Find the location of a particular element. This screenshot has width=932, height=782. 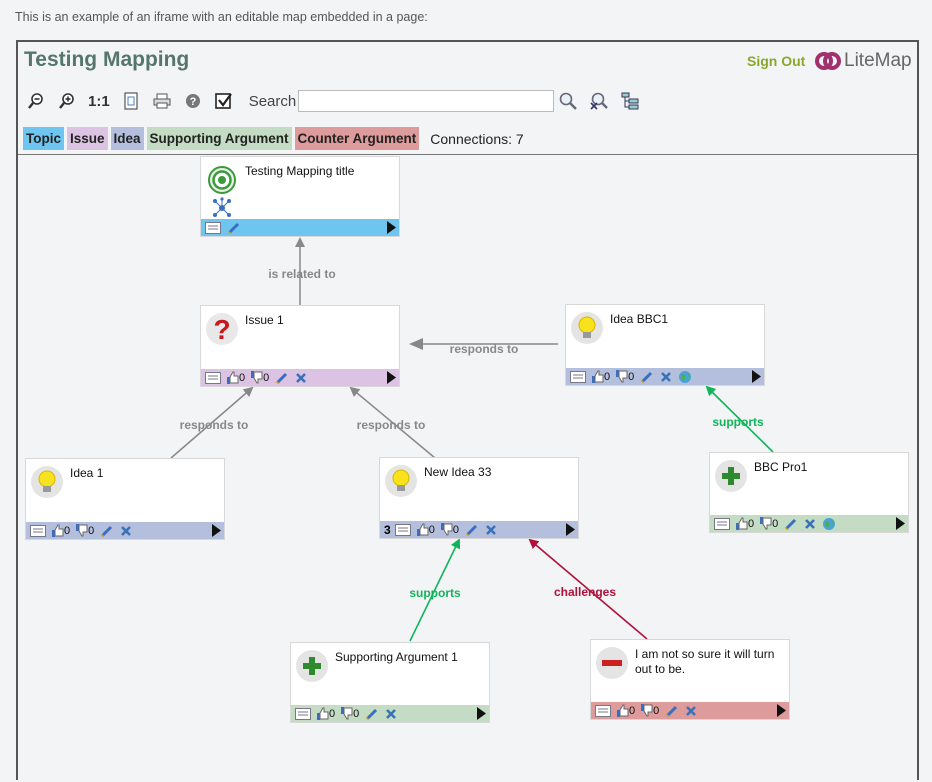

link-label-responds-idea1: responds to is located at coordinates (214, 425).